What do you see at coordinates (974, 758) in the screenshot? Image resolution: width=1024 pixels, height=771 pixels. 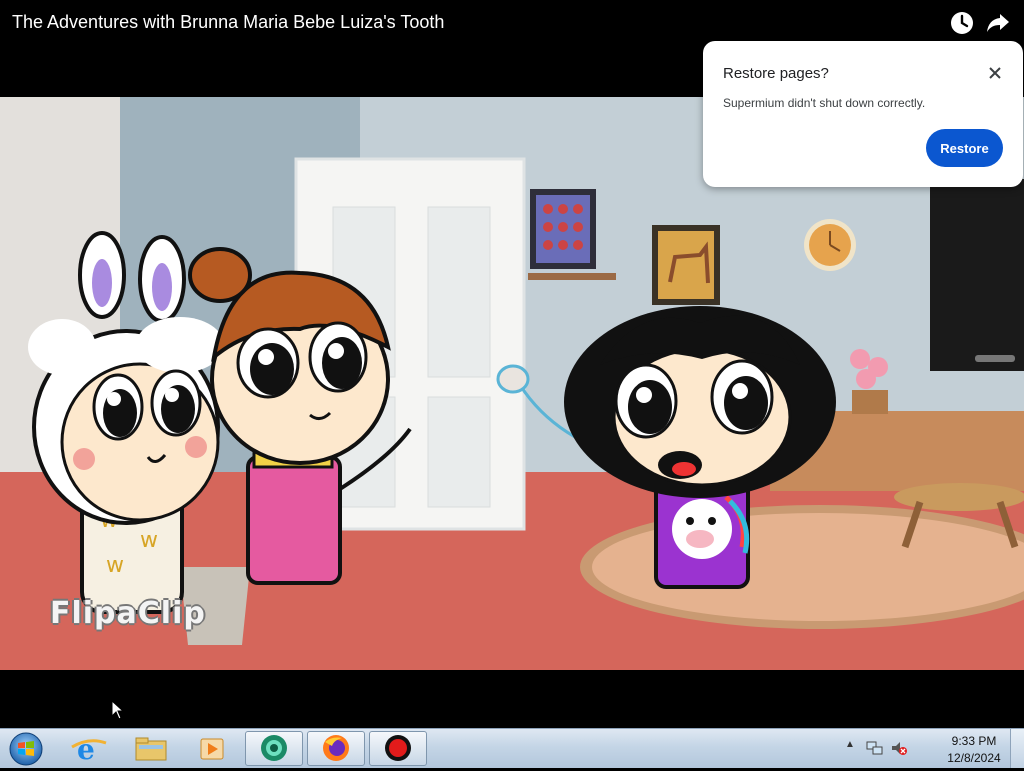 I see `clock-date: 12/8/2024` at bounding box center [974, 758].